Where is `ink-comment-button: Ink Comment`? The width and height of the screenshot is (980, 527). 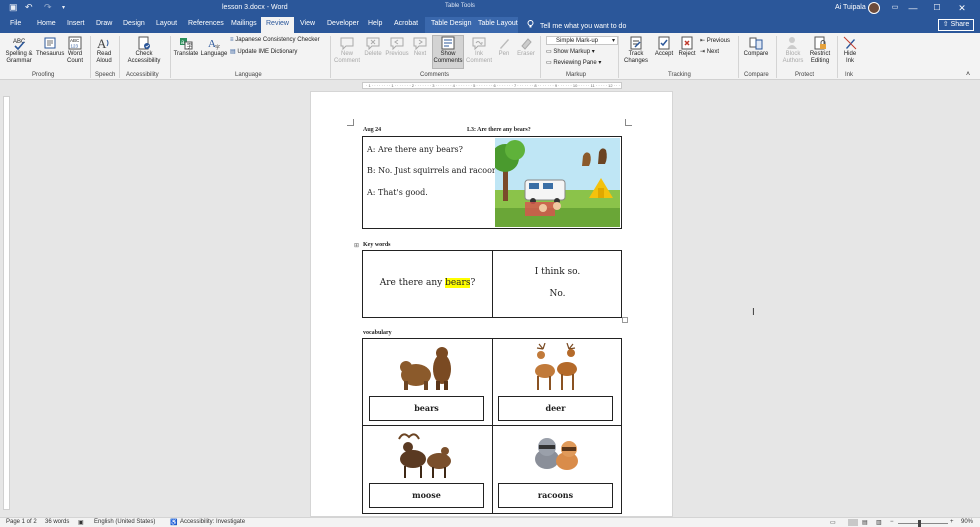 ink-comment-button: Ink Comment is located at coordinates (479, 50).